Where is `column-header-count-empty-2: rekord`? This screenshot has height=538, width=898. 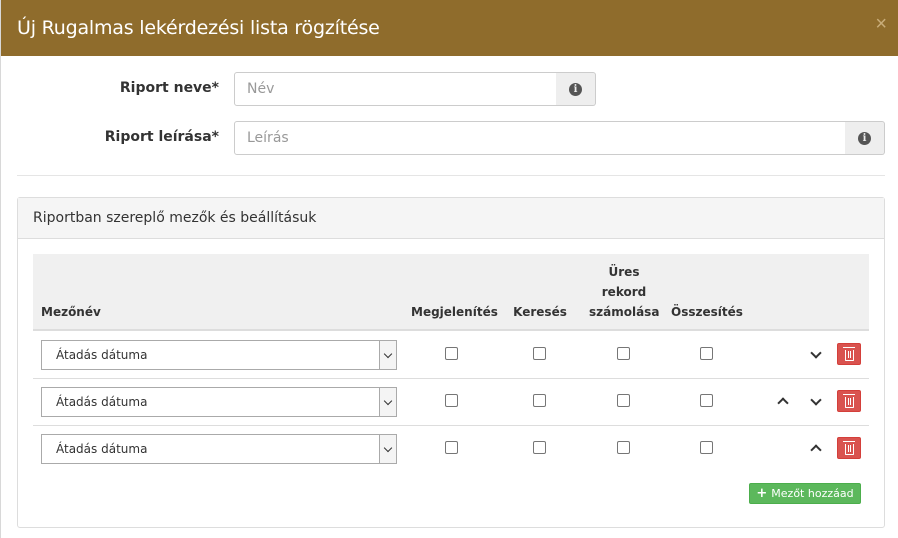
column-header-count-empty-2: rekord is located at coordinates (624, 292).